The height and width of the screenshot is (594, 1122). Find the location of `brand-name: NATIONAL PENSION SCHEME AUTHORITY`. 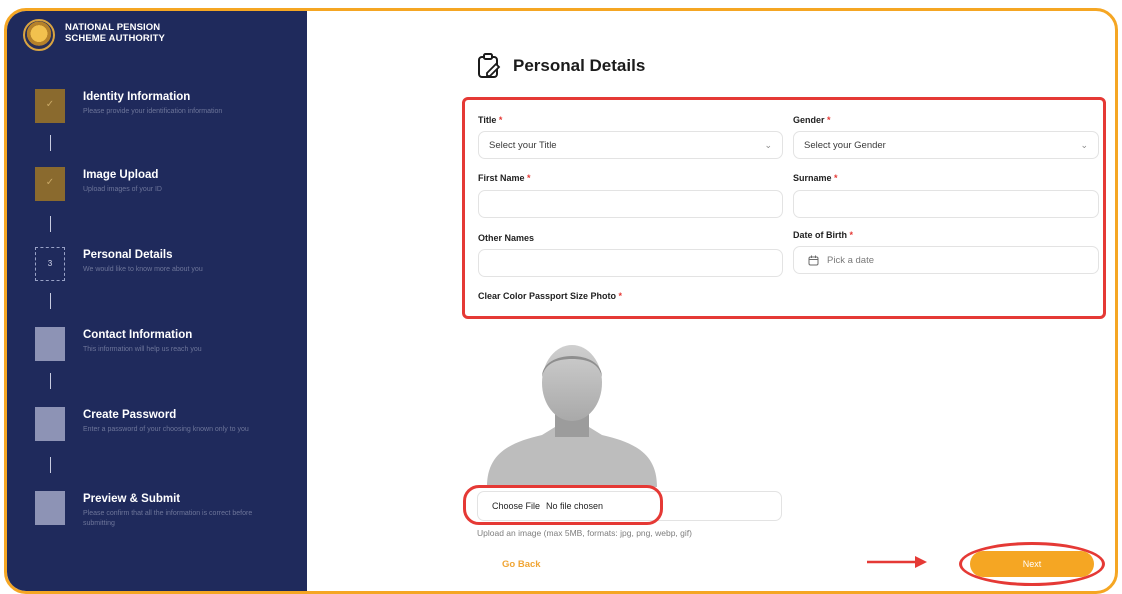

brand-name: NATIONAL PENSION SCHEME AUTHORITY is located at coordinates (115, 33).